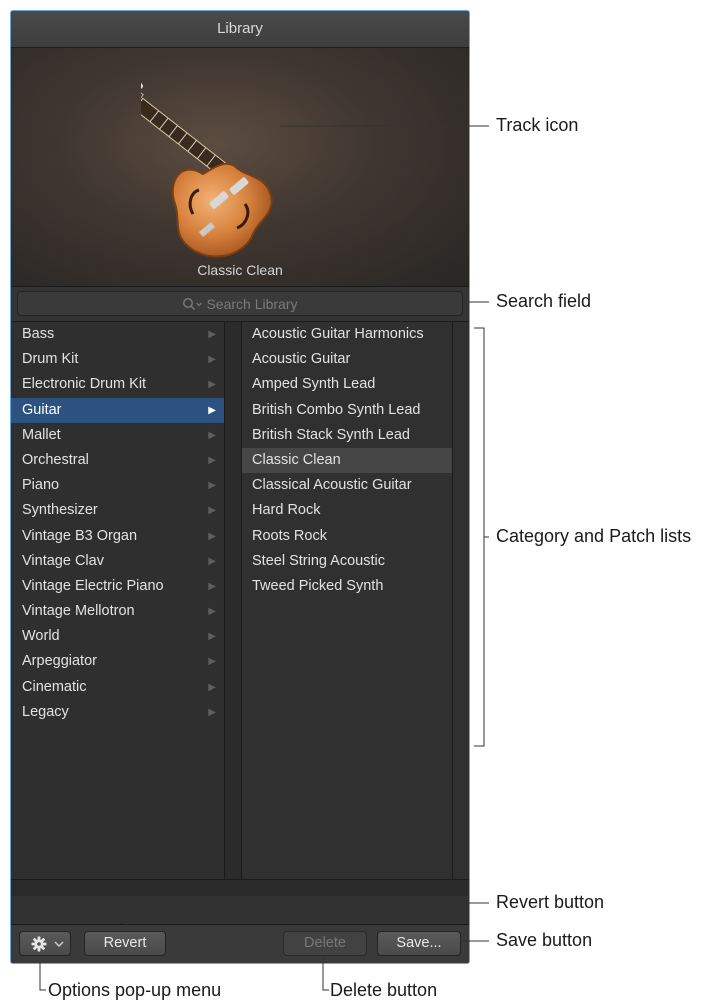 Image resolution: width=712 pixels, height=1003 pixels. I want to click on callout-save-button: Save button, so click(544, 940).